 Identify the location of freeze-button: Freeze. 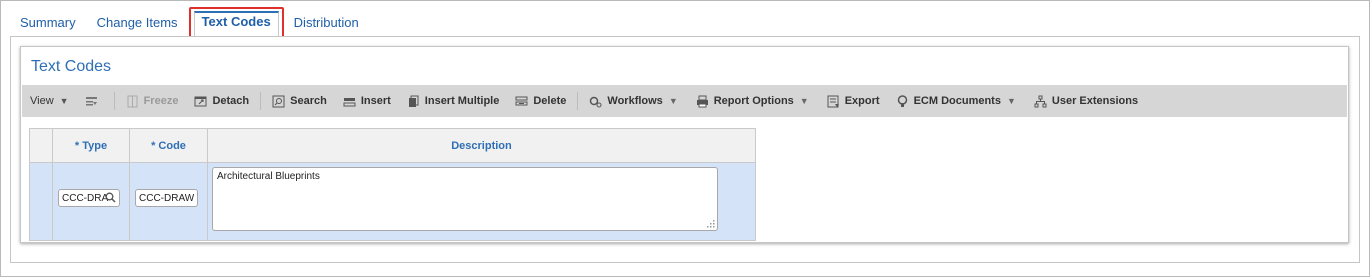
(152, 101).